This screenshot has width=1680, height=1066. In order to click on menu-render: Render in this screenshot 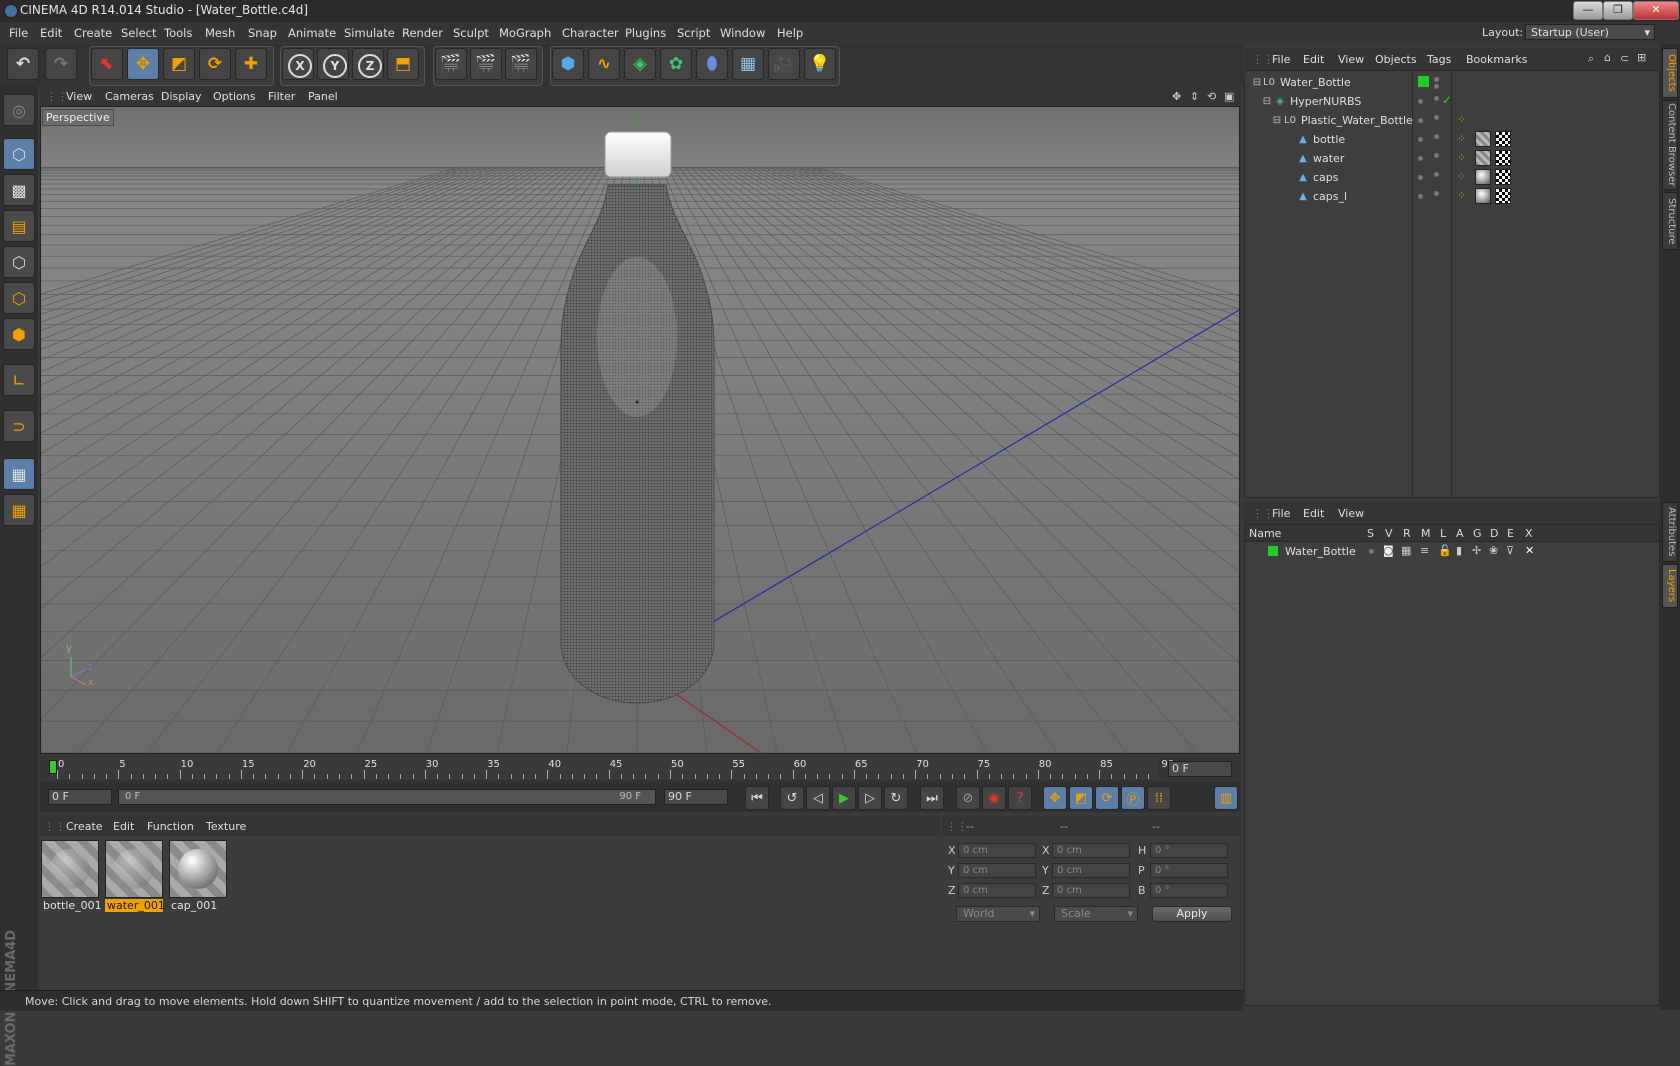, I will do `click(422, 33)`.